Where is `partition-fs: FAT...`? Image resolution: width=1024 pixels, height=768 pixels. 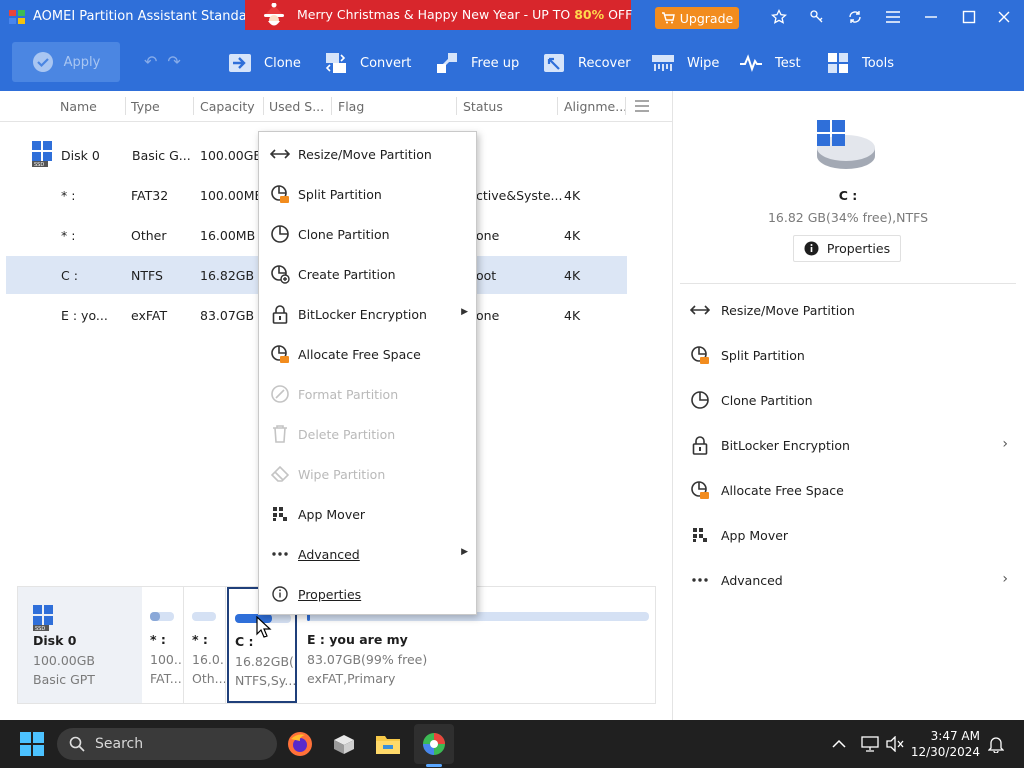 partition-fs: FAT... is located at coordinates (166, 678).